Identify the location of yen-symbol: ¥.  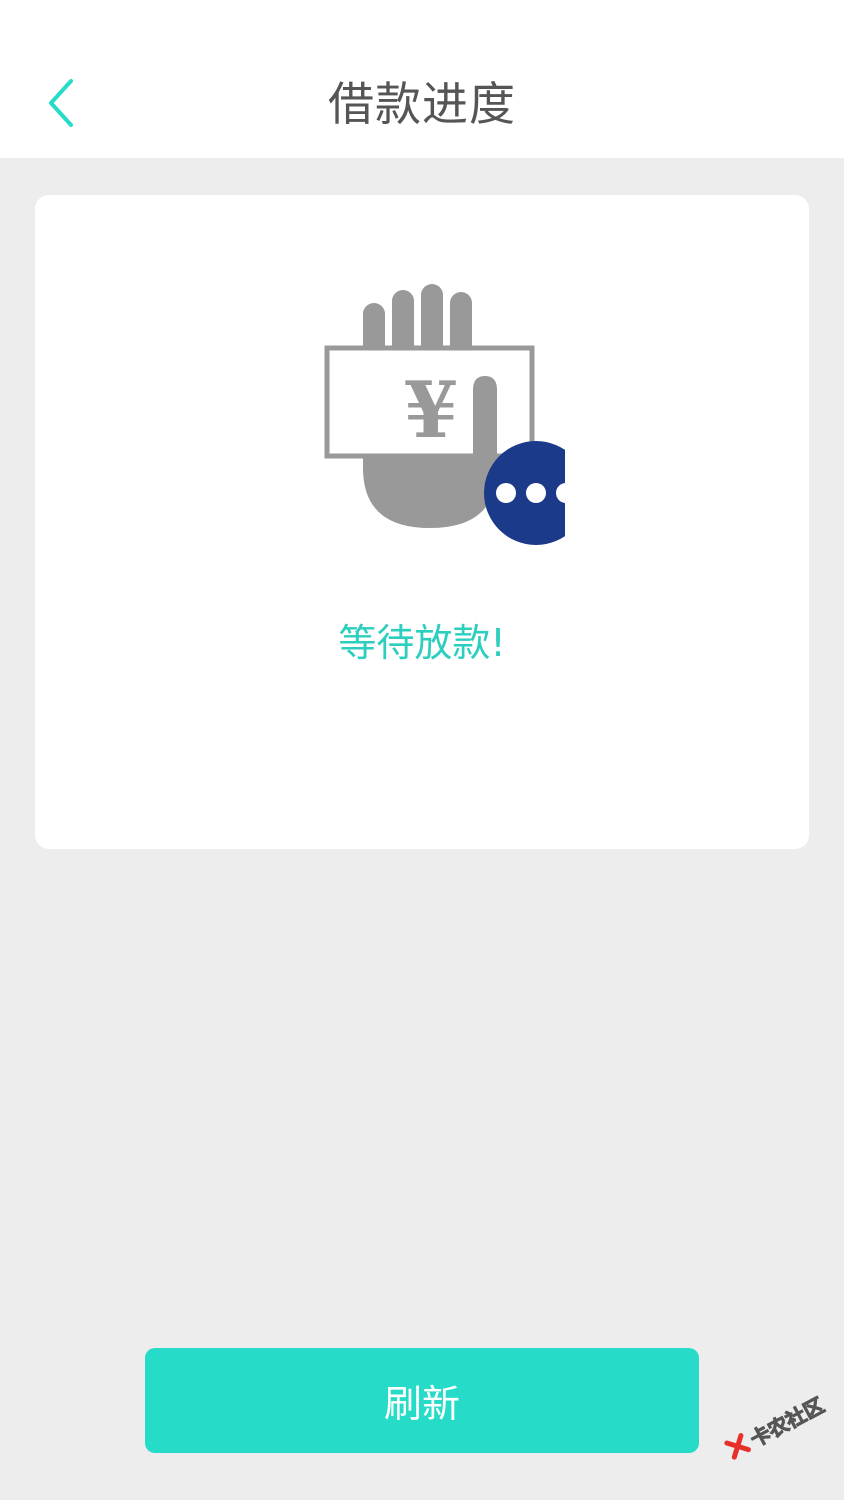
(431, 410).